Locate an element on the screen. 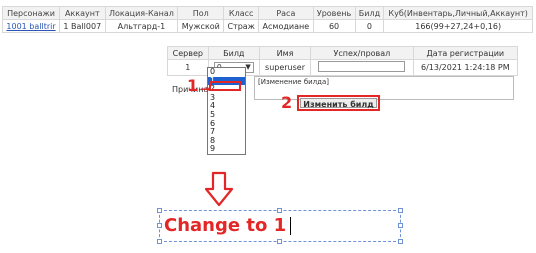  col-header-class: Класс is located at coordinates (241, 13).